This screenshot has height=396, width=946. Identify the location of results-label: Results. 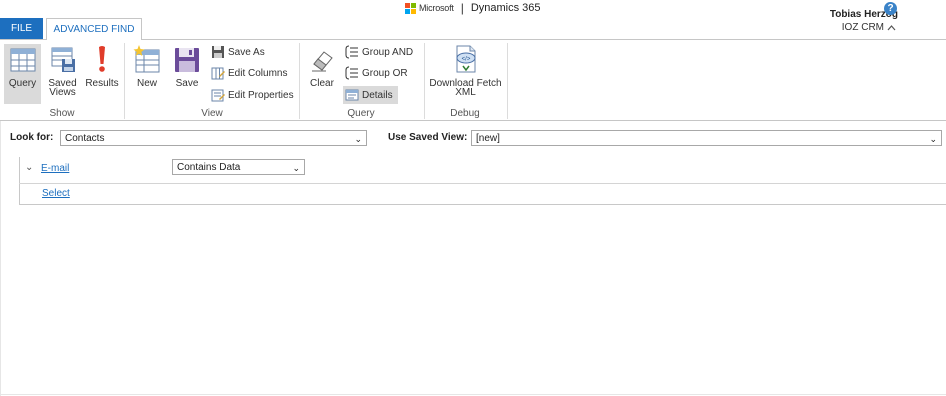
(102, 83).